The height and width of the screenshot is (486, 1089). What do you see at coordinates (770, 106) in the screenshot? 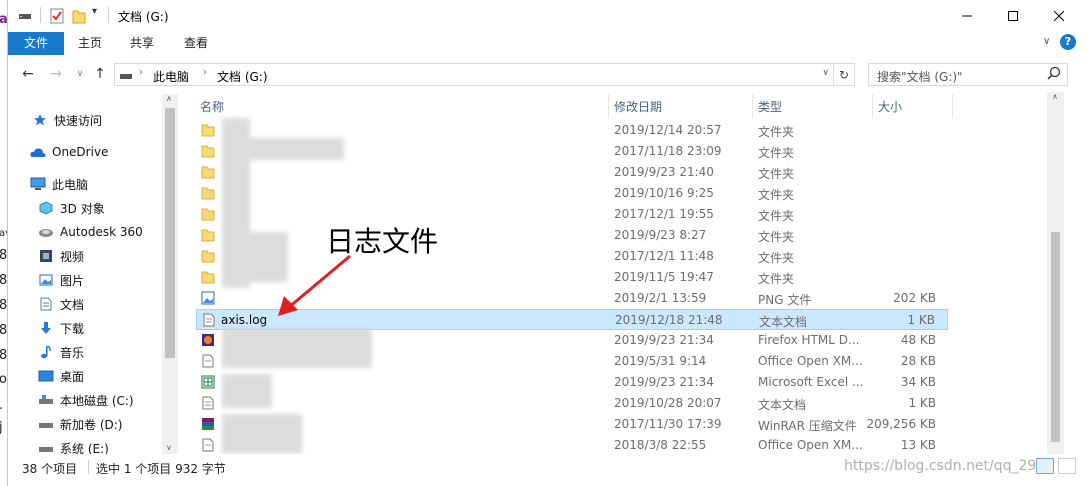
I see `column-header-type: 类型` at bounding box center [770, 106].